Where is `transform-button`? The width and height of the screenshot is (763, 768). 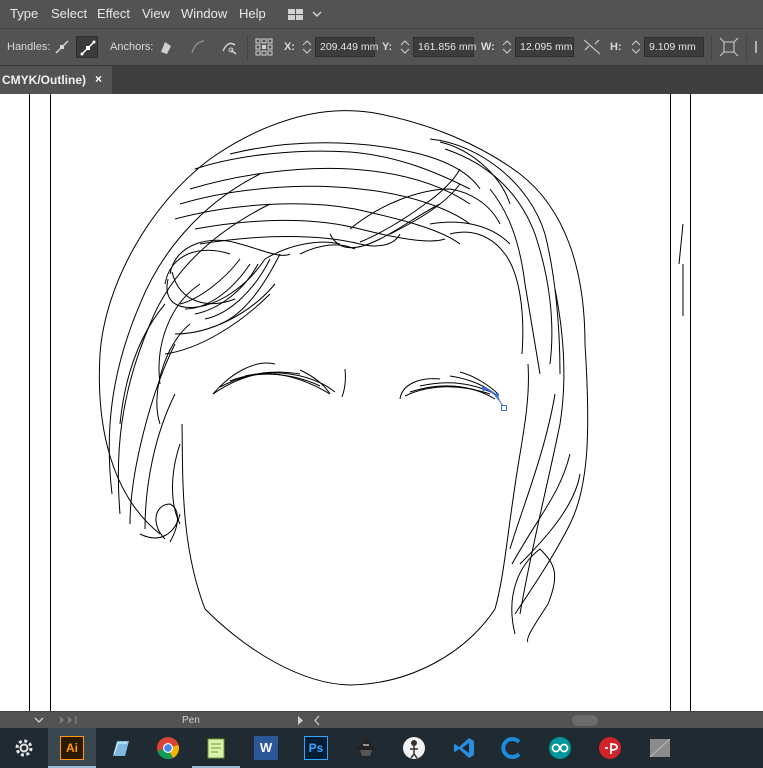
transform-button is located at coordinates (729, 47).